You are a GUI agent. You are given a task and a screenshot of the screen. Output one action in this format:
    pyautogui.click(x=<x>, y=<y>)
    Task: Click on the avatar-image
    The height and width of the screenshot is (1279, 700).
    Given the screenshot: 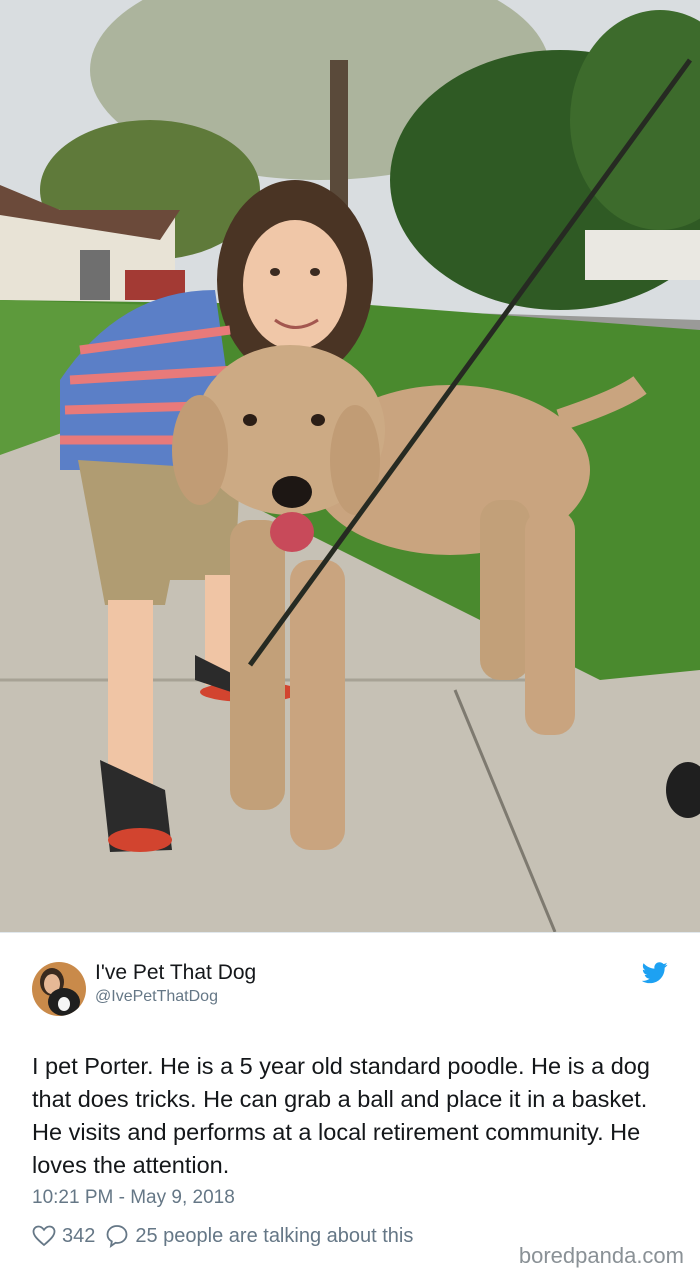 What is the action you would take?
    pyautogui.click(x=59, y=989)
    